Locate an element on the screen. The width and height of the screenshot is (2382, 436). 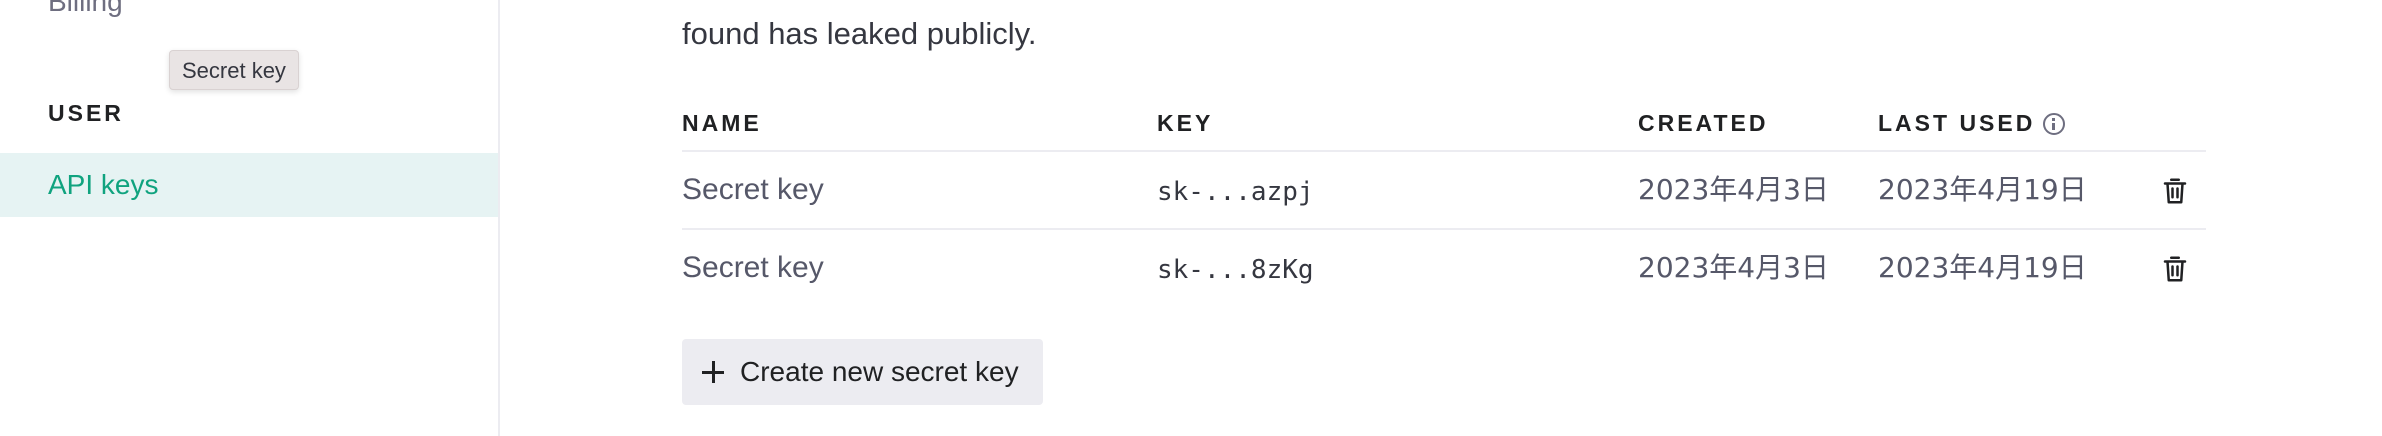
plus-icon is located at coordinates (713, 372).